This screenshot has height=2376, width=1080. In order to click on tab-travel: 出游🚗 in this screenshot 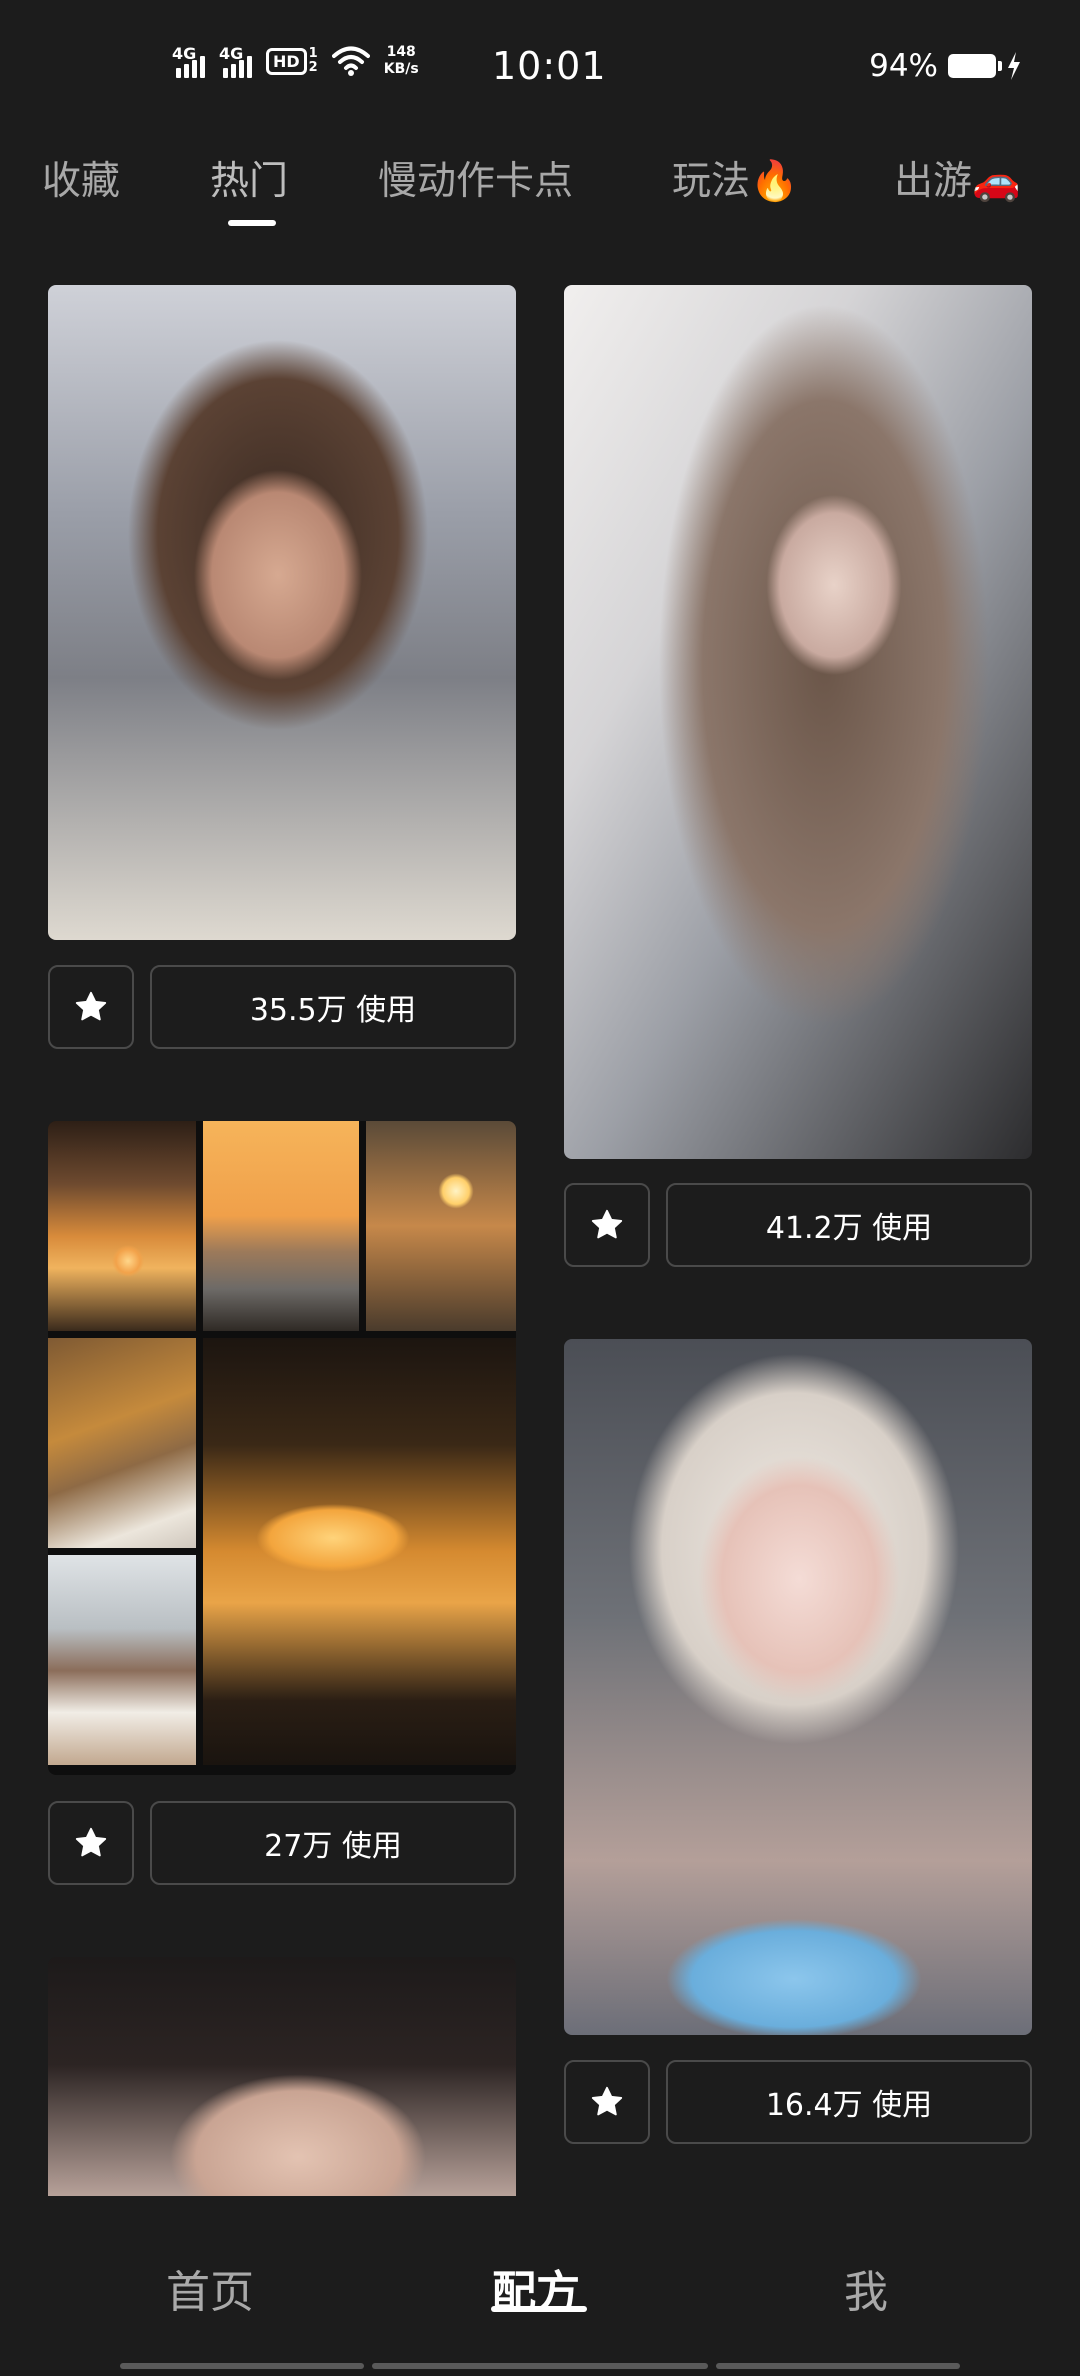, I will do `click(957, 178)`.